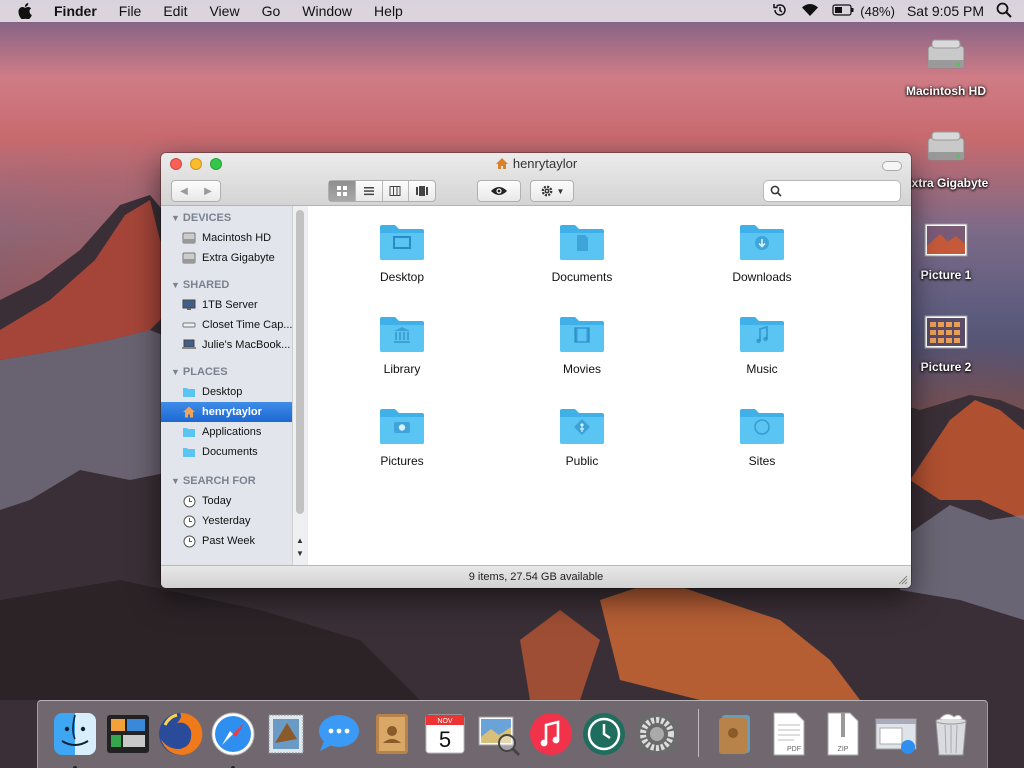 This screenshot has width=1024, height=768. I want to click on sidebar-item-extra-gigabyte: Extra Gigabyte, so click(233, 258).